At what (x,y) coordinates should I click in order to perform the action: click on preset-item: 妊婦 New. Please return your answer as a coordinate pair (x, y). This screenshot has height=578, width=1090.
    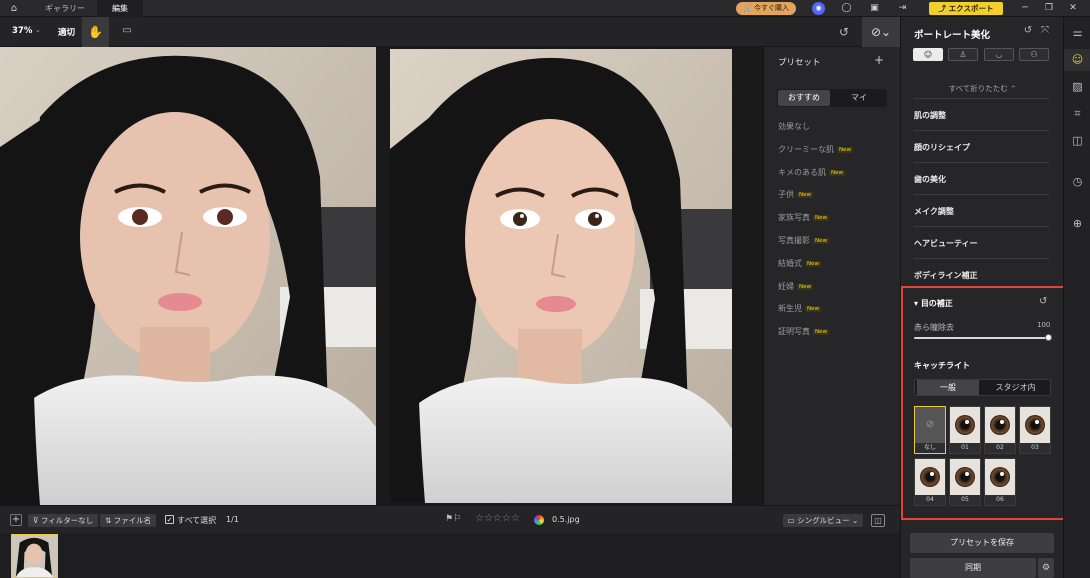
    Looking at the image, I should click on (837, 292).